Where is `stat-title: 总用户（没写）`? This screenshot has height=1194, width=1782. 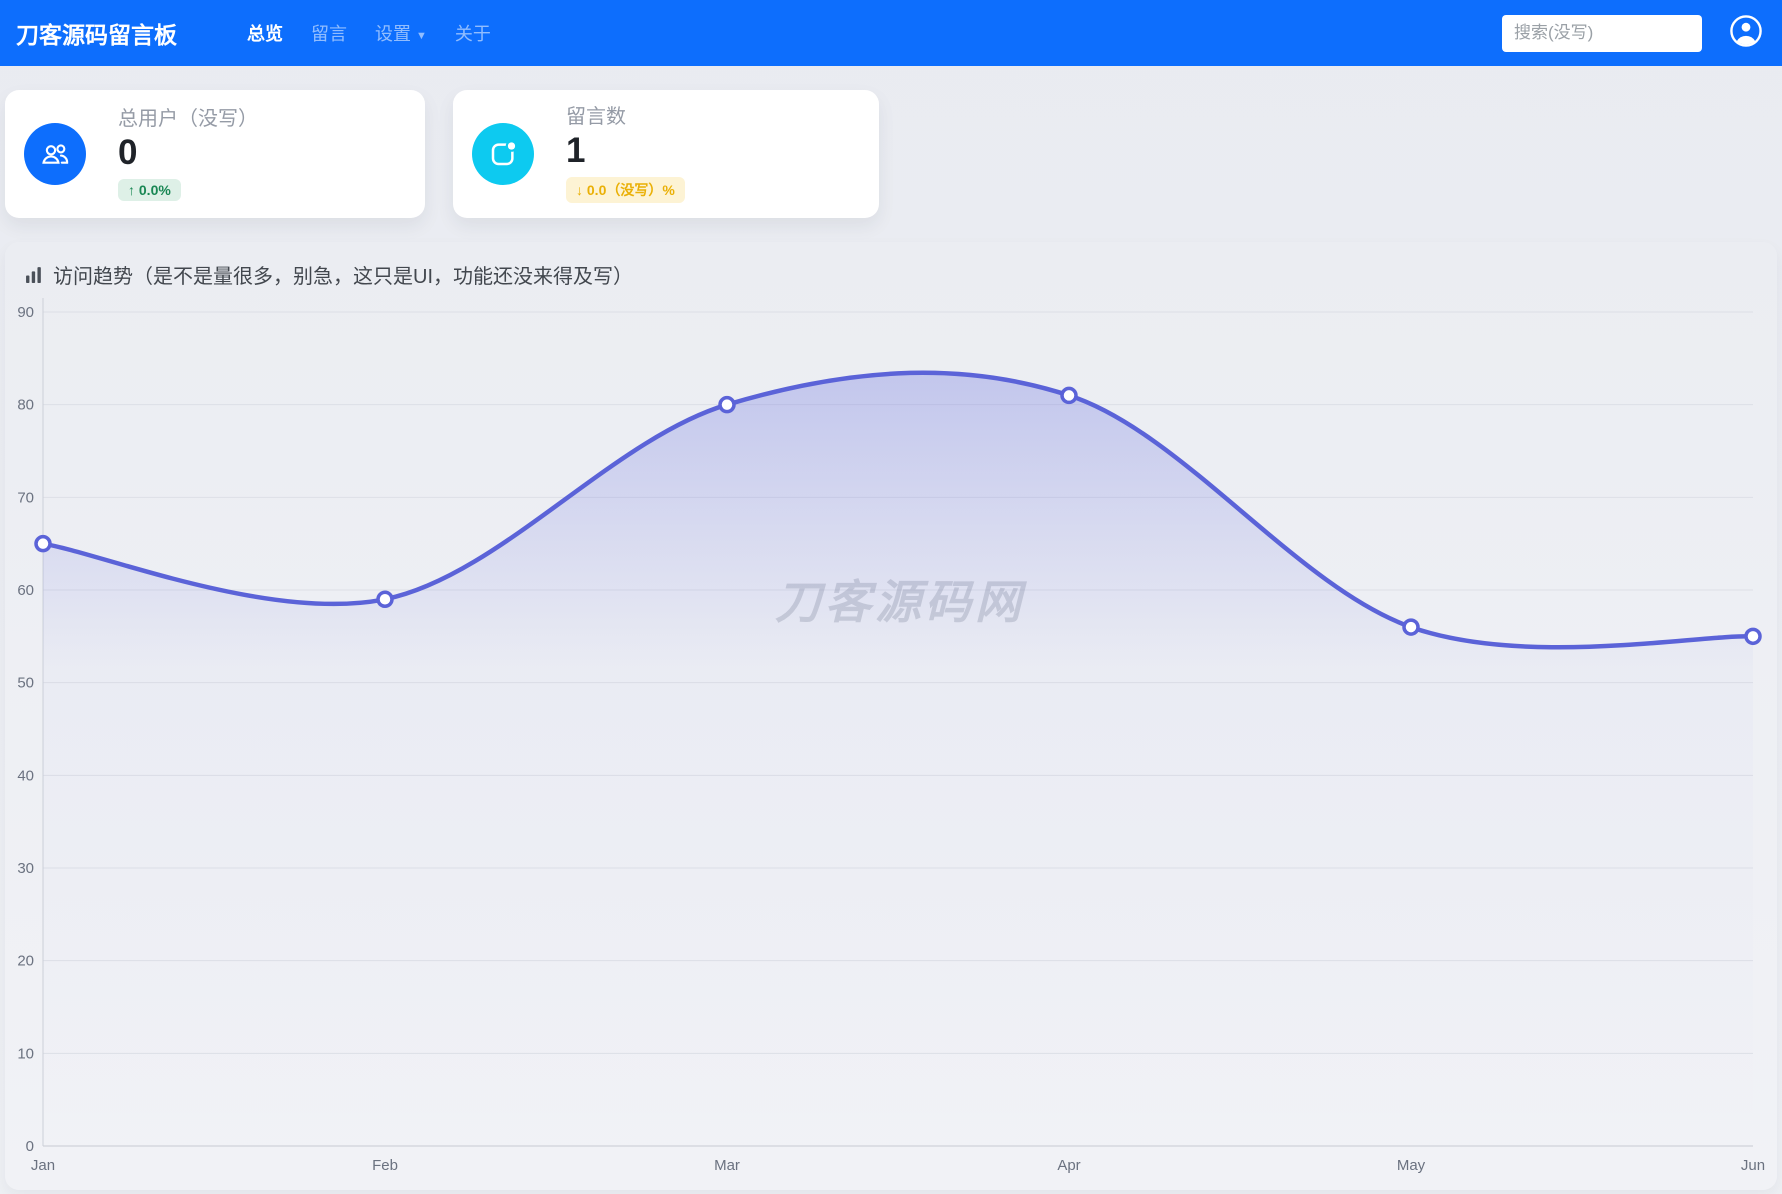 stat-title: 总用户（没写） is located at coordinates (188, 119).